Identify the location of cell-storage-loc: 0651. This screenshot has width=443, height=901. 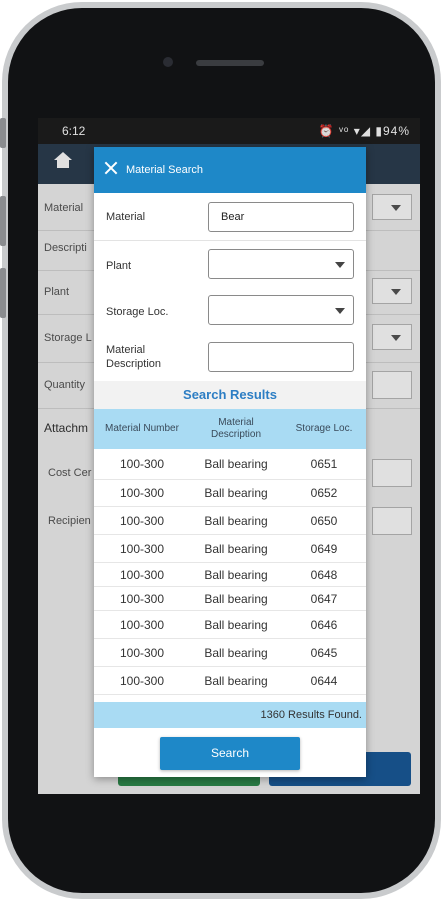
(324, 464).